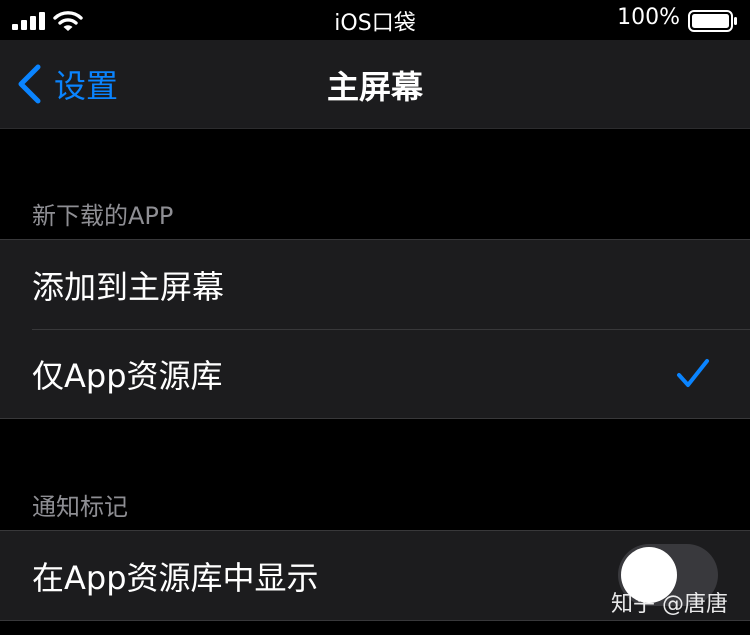  Describe the element at coordinates (128, 286) in the screenshot. I see `option-label: 添加到主屏幕` at that location.